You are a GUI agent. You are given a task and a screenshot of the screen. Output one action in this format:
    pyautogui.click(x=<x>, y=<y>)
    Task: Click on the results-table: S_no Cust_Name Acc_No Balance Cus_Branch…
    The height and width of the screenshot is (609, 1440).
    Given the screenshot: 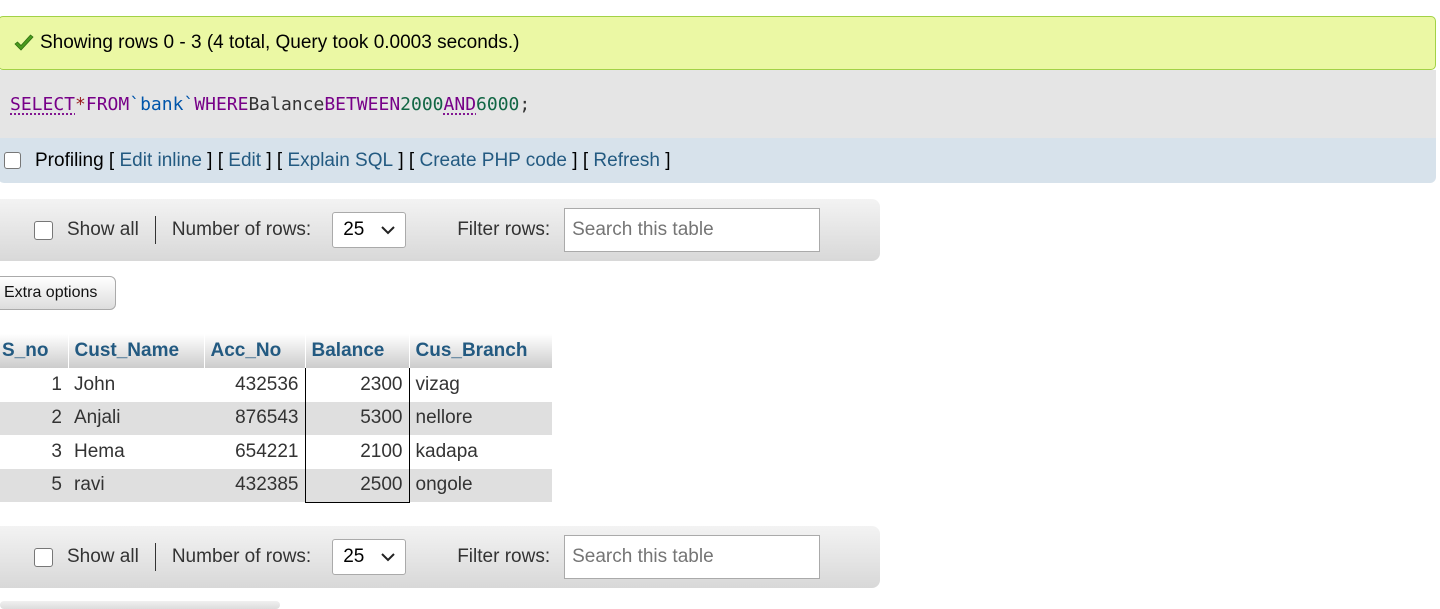 What is the action you would take?
    pyautogui.click(x=276, y=418)
    